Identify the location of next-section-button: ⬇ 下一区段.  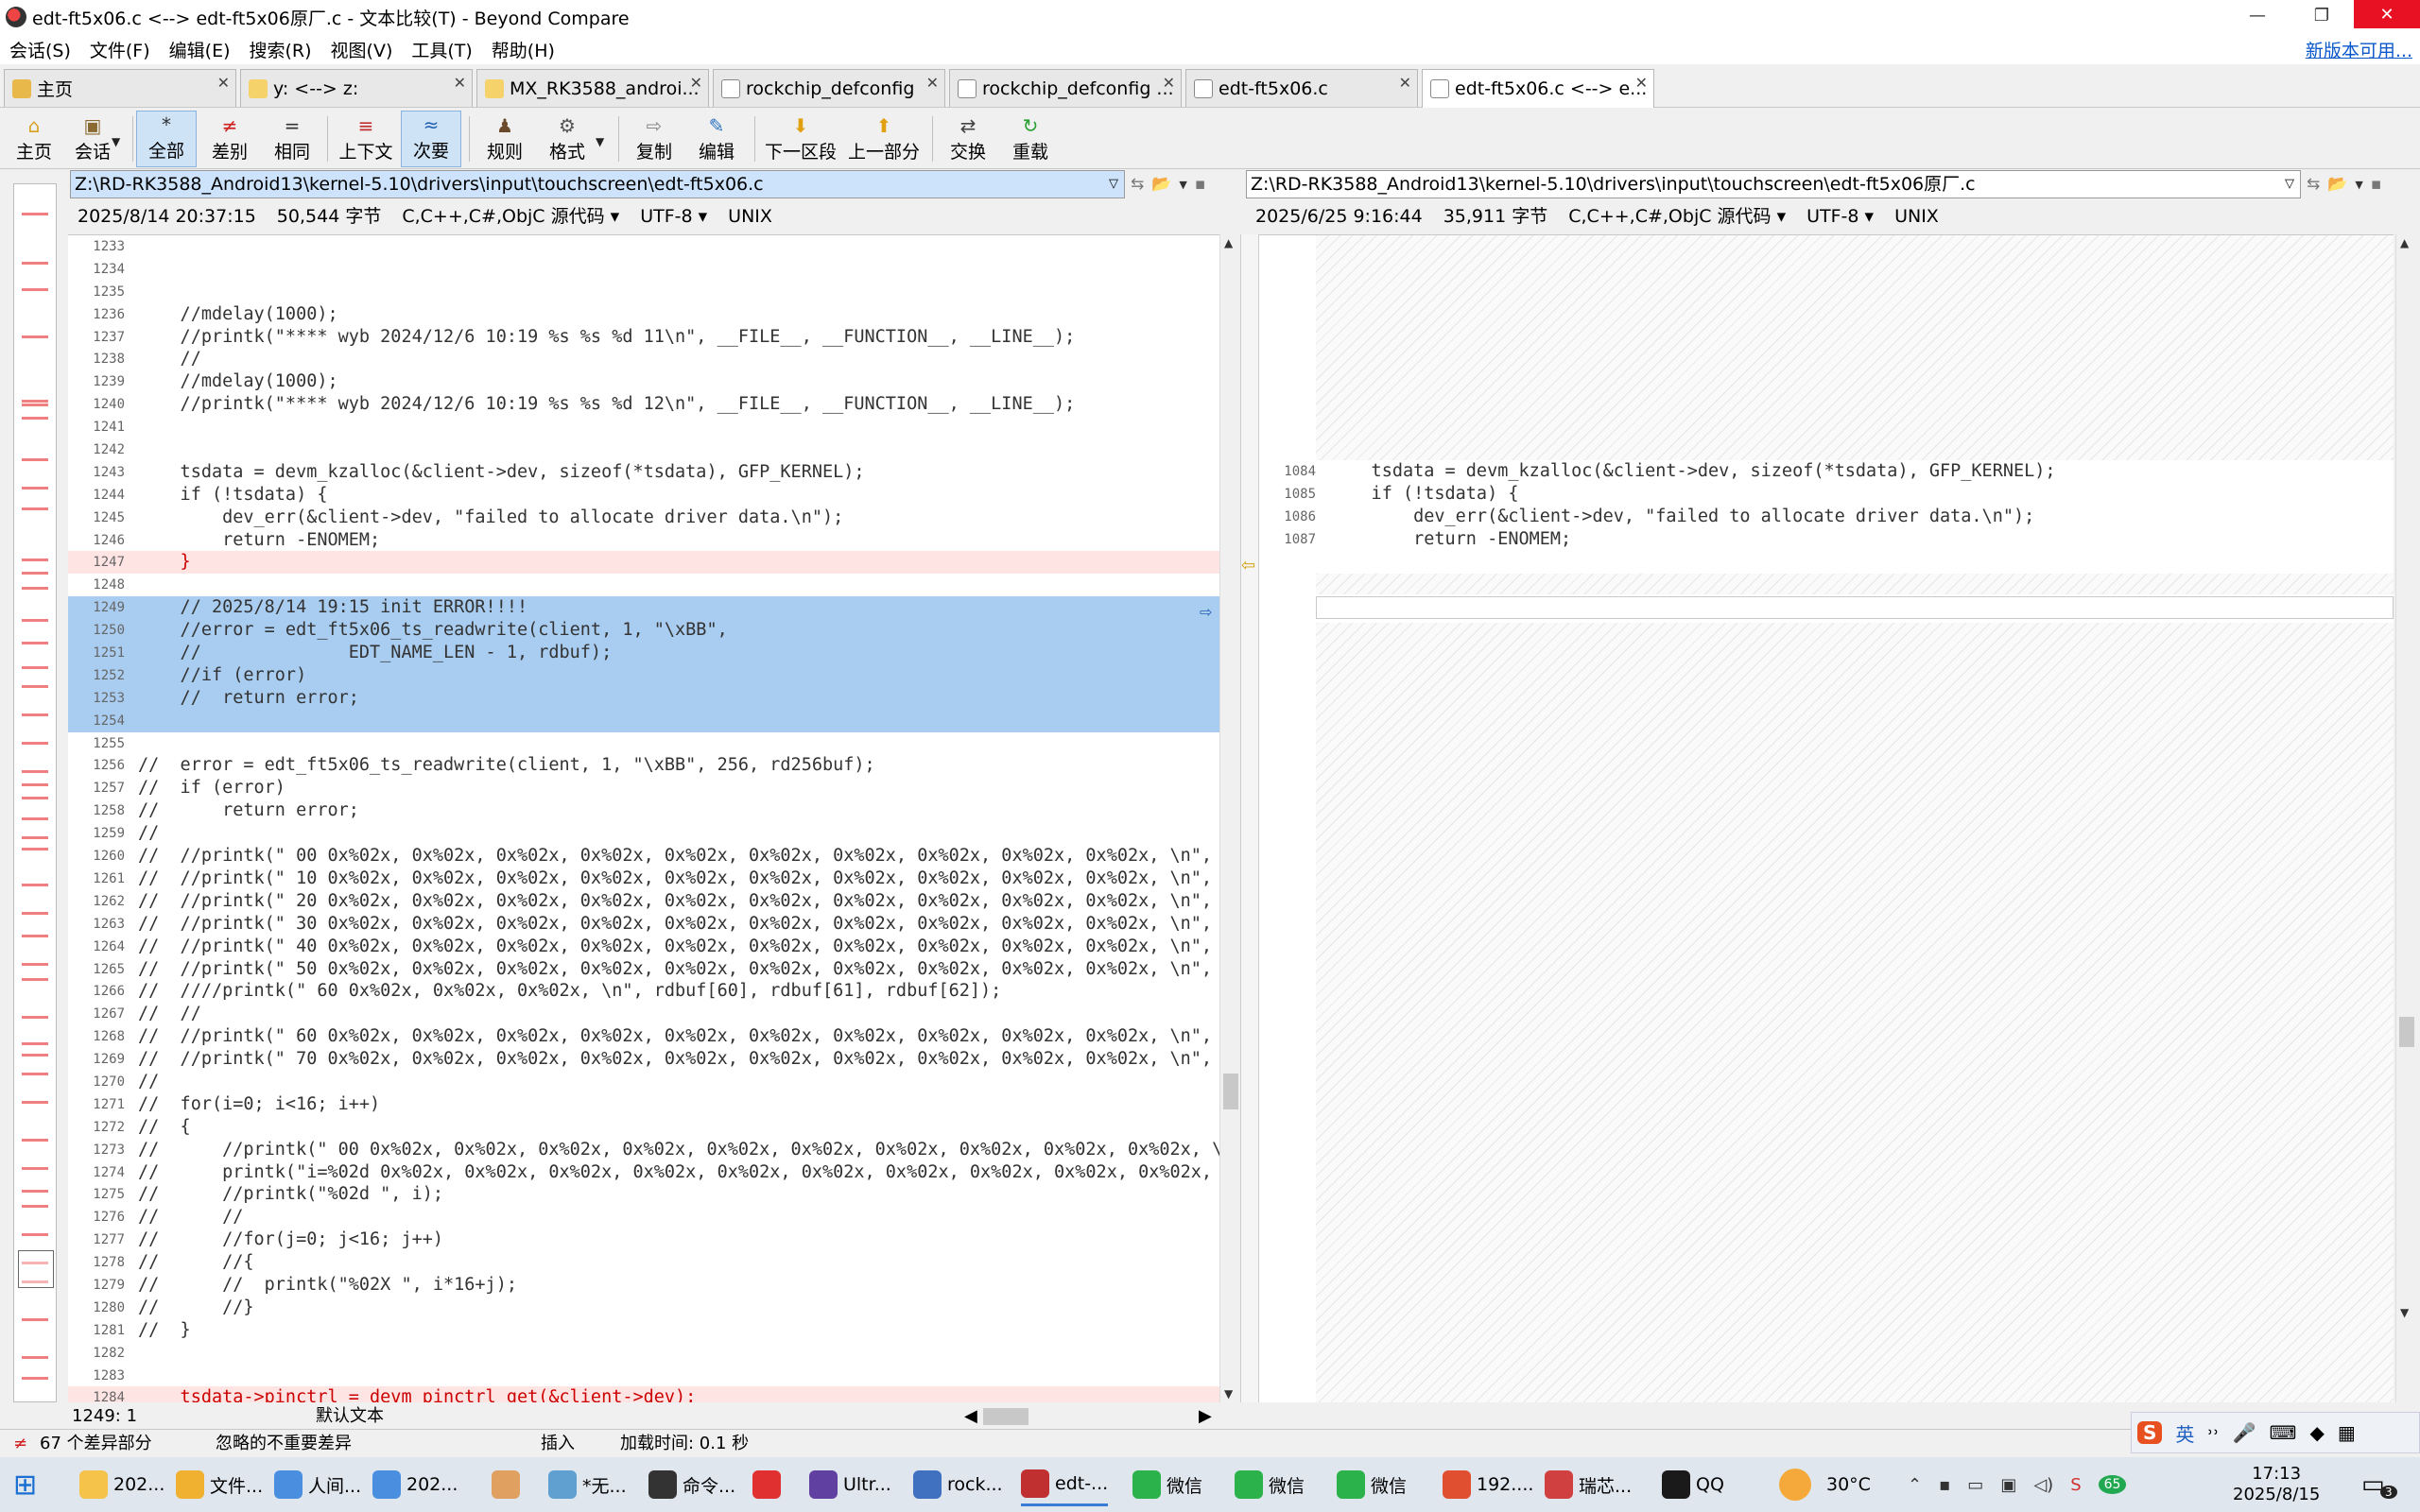
(800, 139).